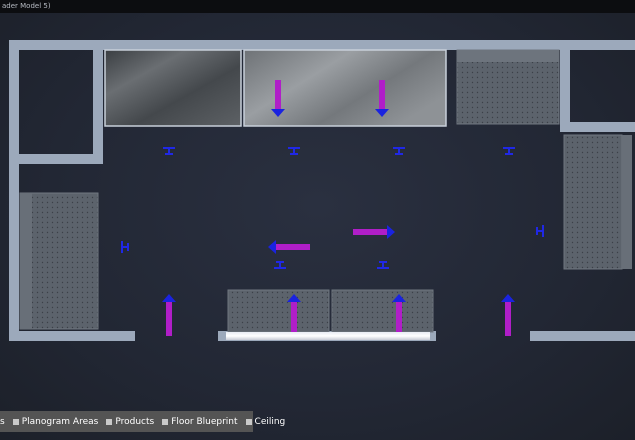  I want to click on marker-right-side, so click(540, 231).